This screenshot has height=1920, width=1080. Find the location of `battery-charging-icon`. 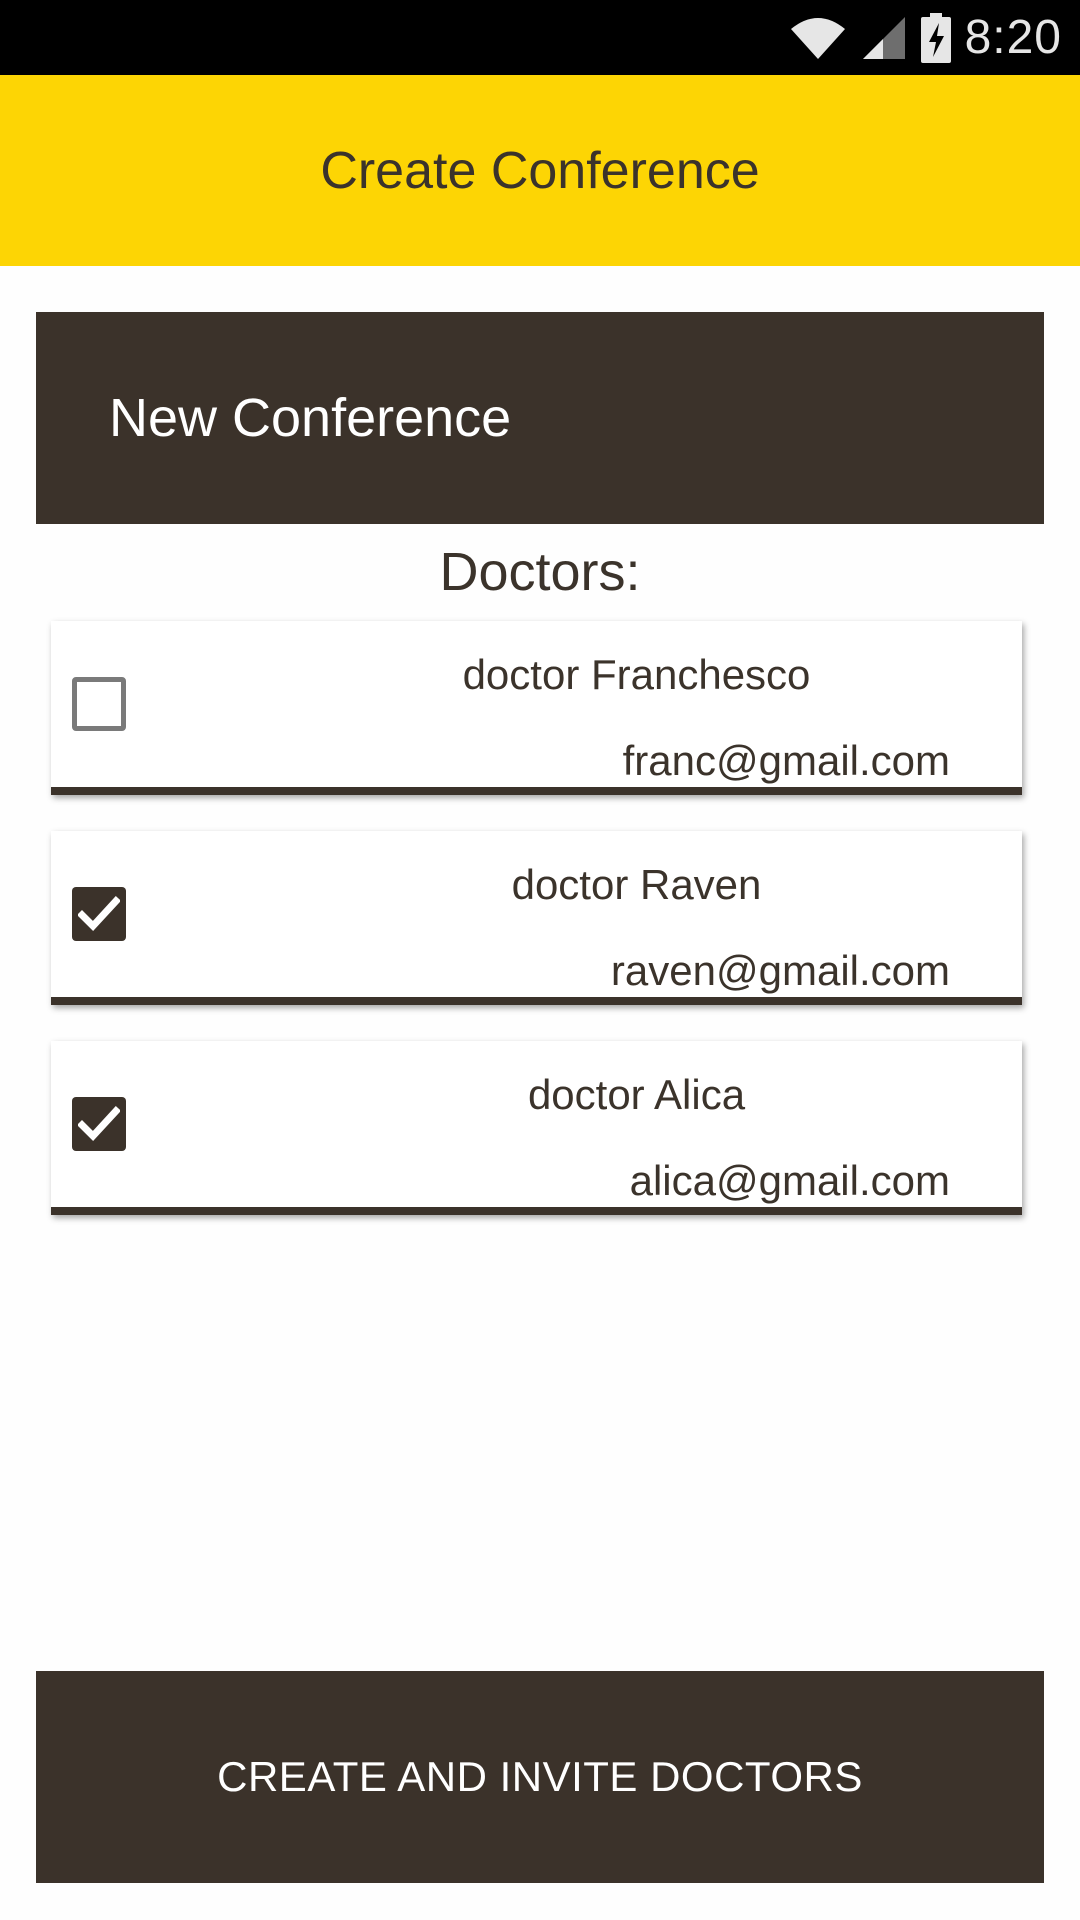

battery-charging-icon is located at coordinates (935, 37).